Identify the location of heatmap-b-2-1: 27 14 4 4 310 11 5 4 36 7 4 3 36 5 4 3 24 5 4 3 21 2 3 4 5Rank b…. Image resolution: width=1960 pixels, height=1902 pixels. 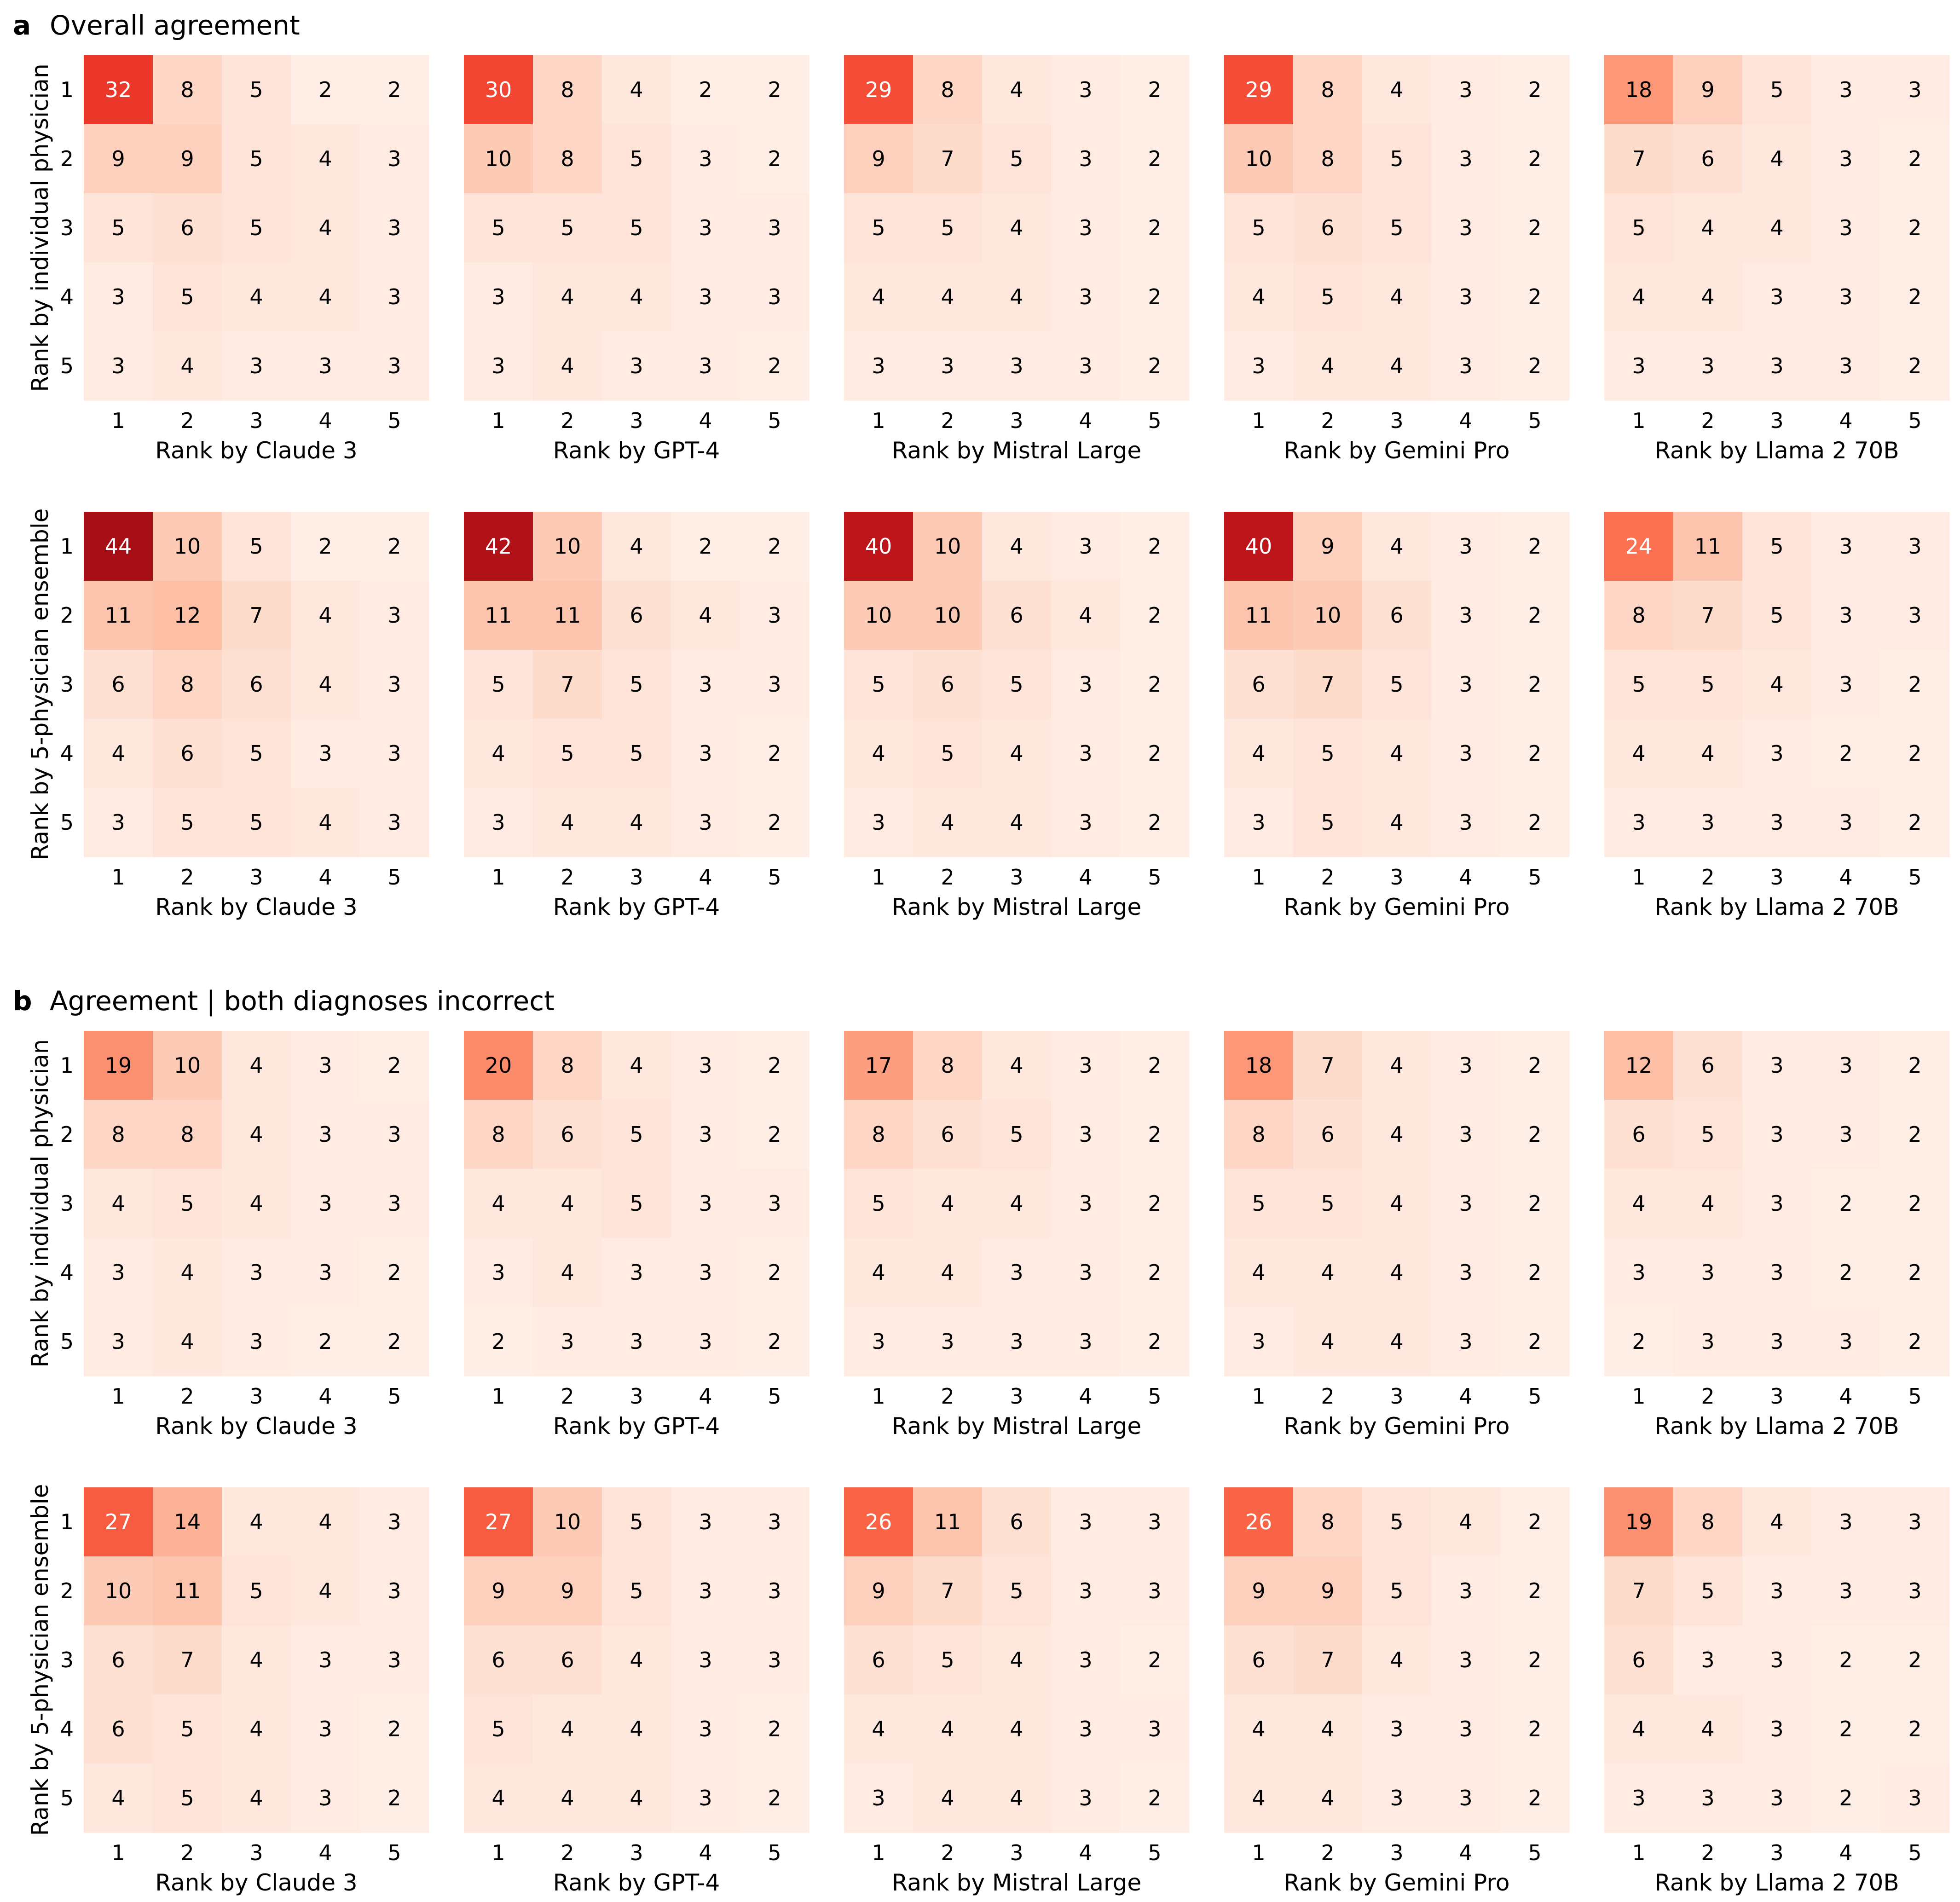
(245, 1691).